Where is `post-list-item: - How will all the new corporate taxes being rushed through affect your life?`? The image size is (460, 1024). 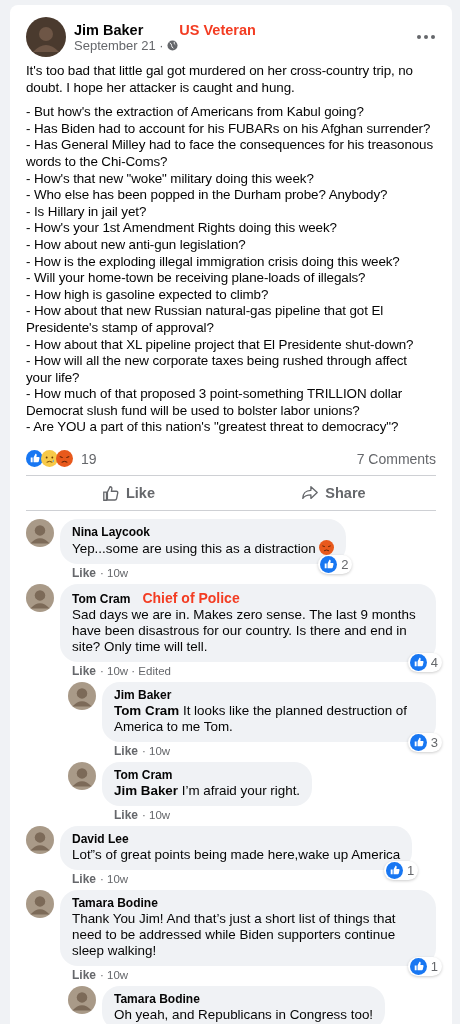 post-list-item: - How will all the new corporate taxes being rushed through affect your life? is located at coordinates (217, 370).